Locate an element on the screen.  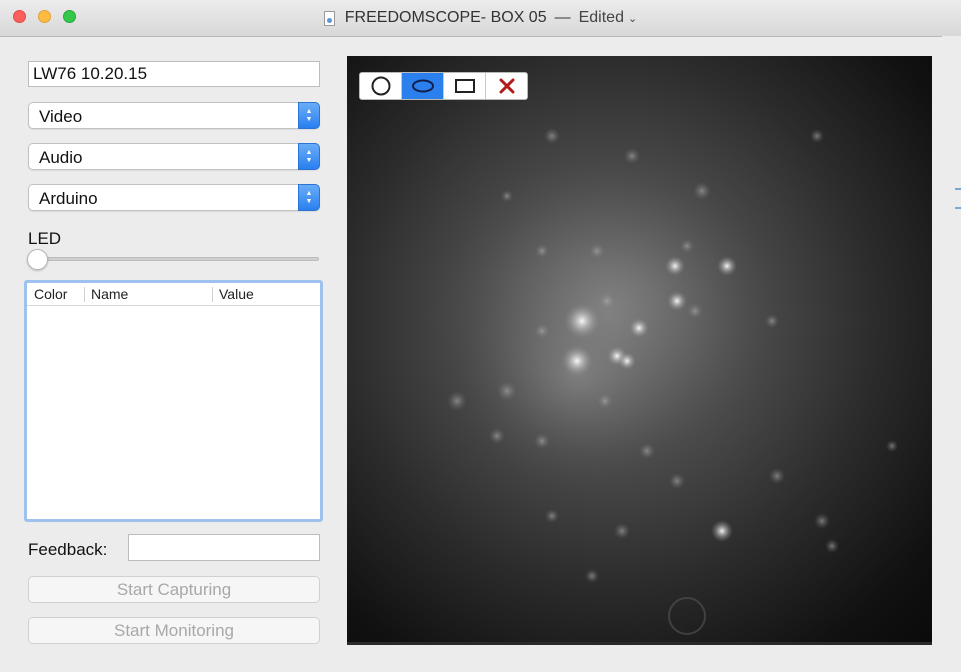
rectangle-icon is located at coordinates (464, 86).